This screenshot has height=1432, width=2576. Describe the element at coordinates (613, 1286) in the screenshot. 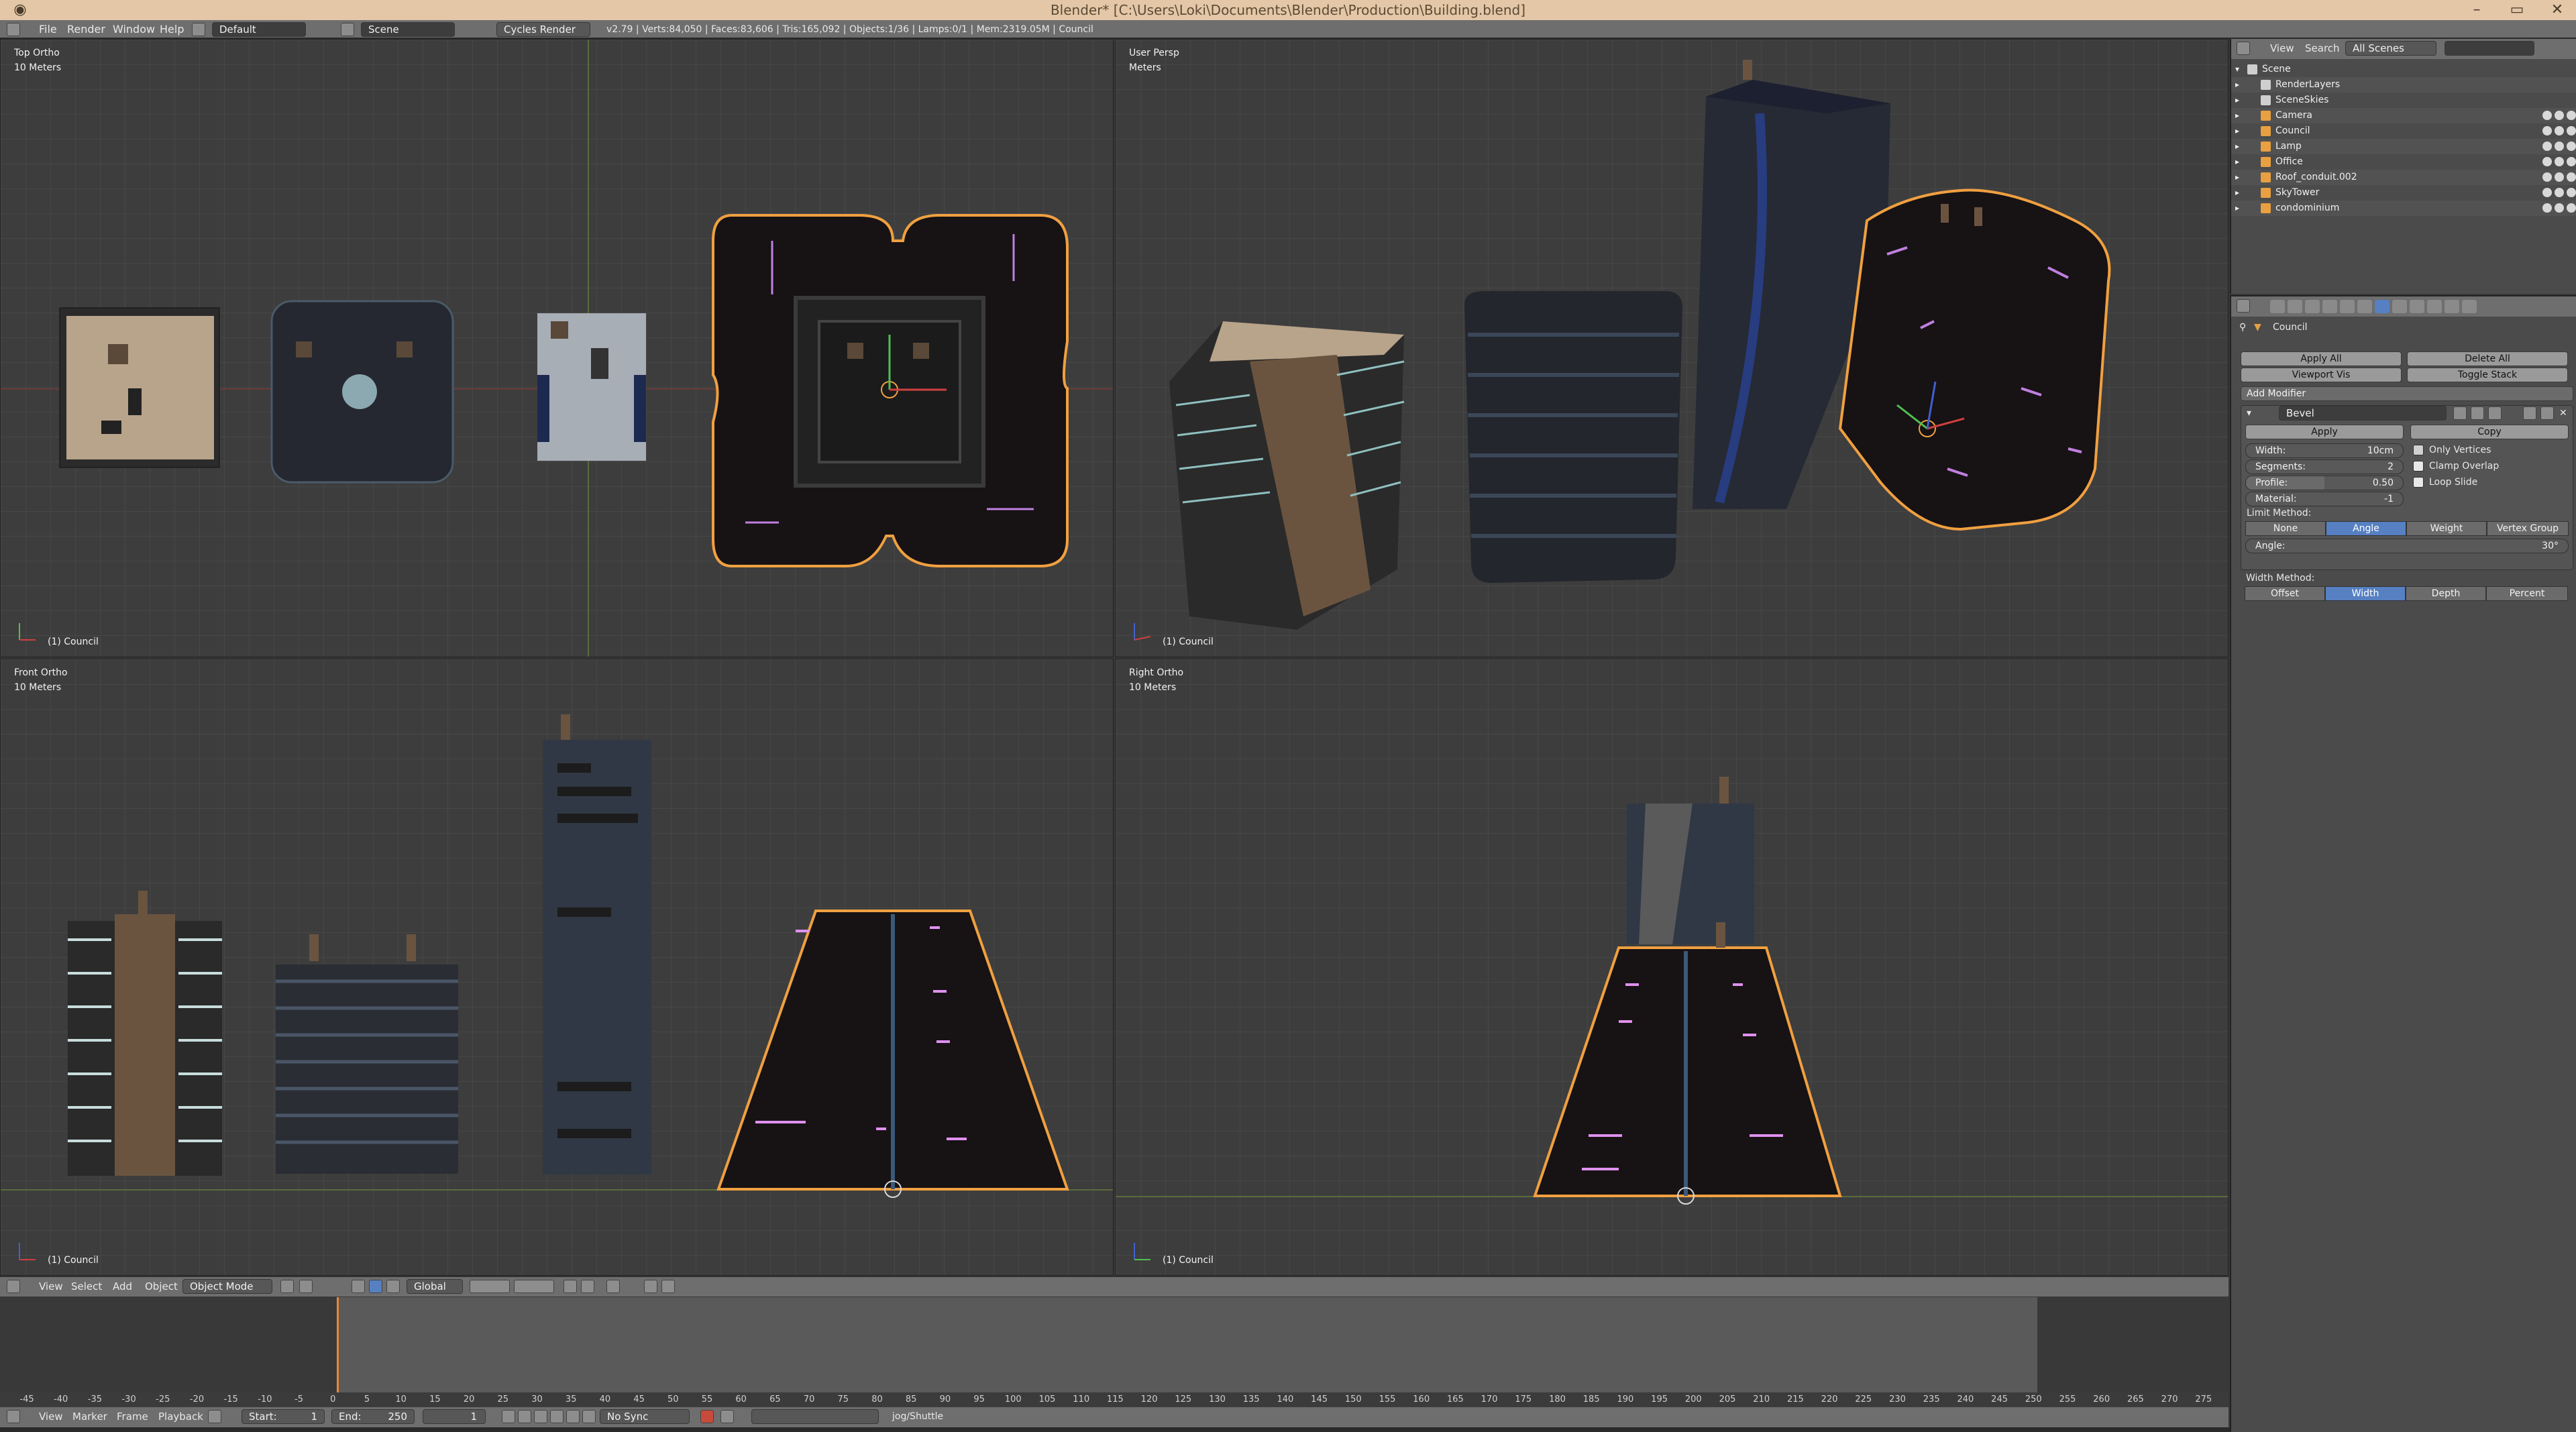

I see `render-preview-icon` at that location.